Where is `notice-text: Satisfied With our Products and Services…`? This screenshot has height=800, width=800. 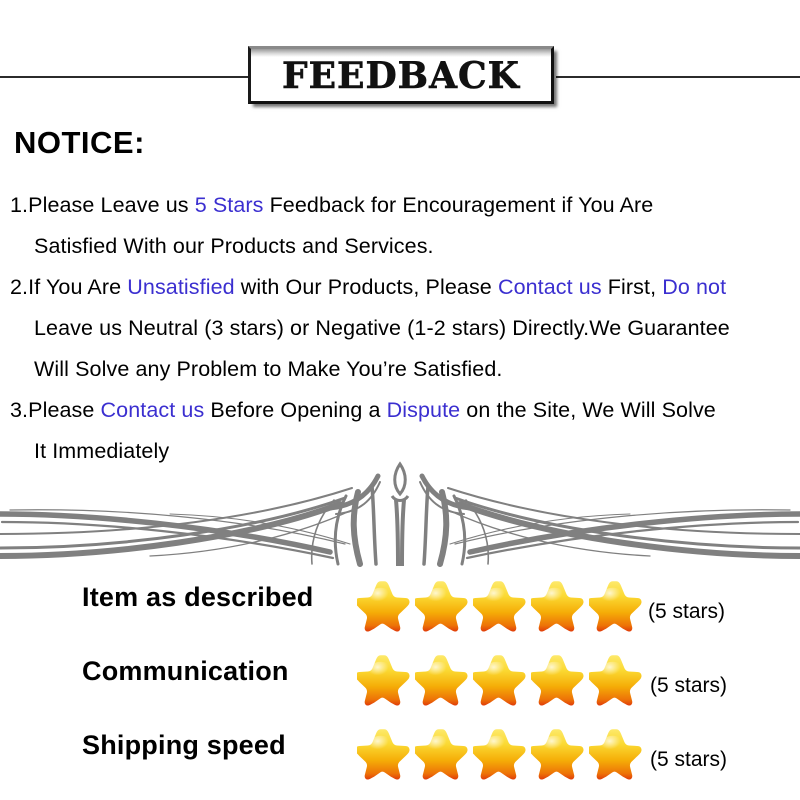
notice-text: Satisfied With our Products and Services… is located at coordinates (234, 246).